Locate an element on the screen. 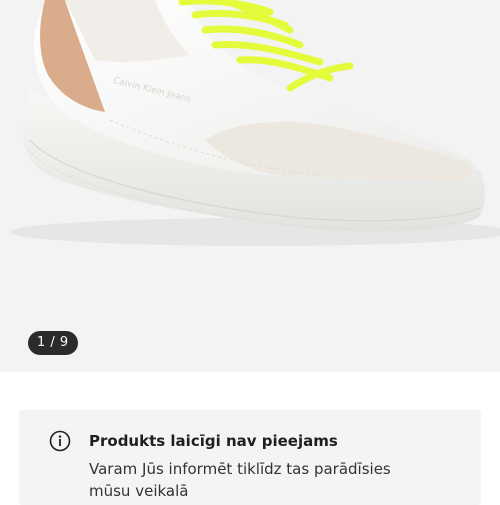 This screenshot has width=500, height=505. image-counter: 1 / 9 is located at coordinates (53, 343).